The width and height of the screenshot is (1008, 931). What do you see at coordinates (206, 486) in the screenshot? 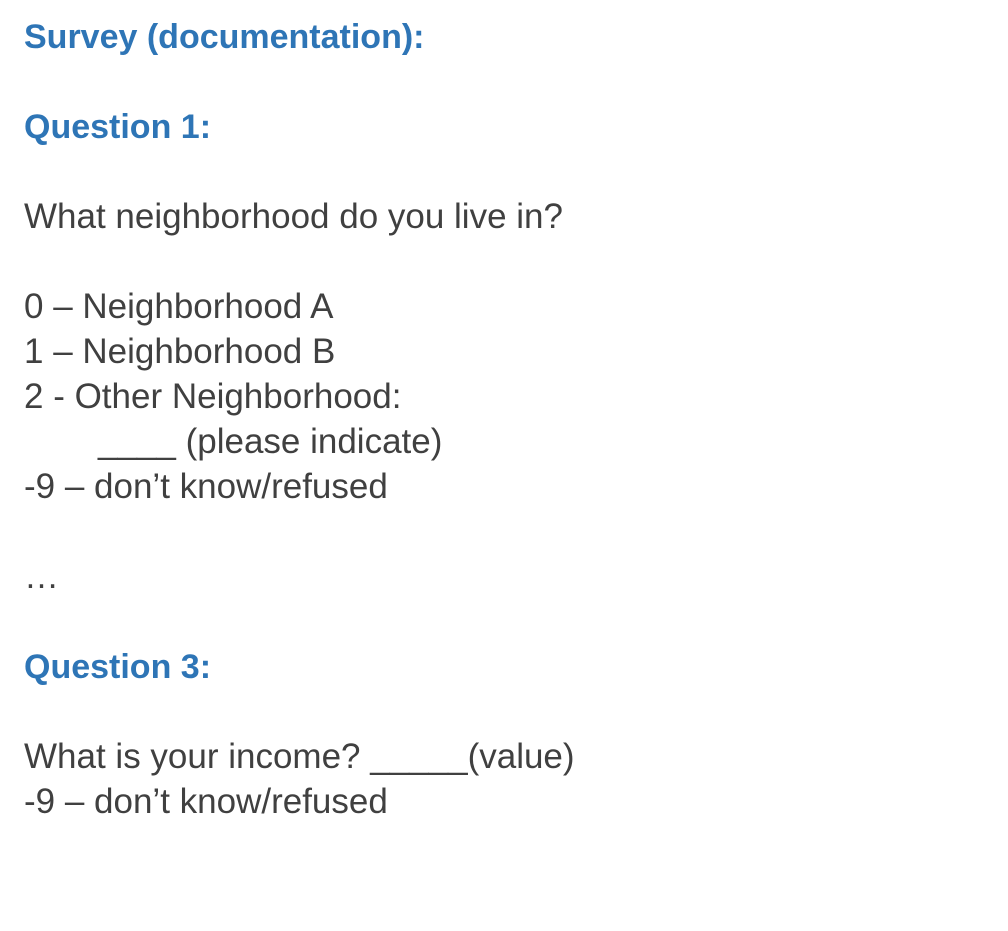
I see `question-1-option: -9 – don’t know/refused` at bounding box center [206, 486].